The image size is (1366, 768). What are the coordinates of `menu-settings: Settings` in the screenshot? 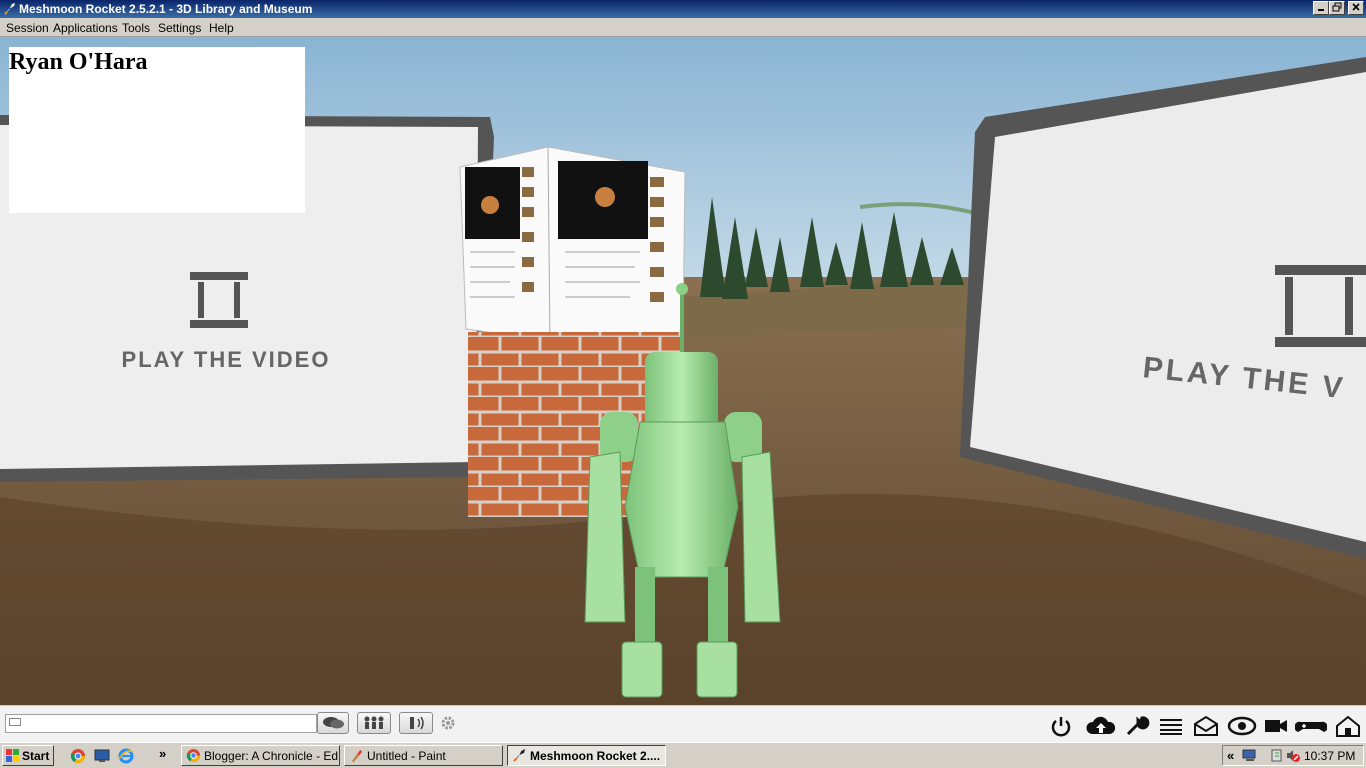 It's located at (179, 28).